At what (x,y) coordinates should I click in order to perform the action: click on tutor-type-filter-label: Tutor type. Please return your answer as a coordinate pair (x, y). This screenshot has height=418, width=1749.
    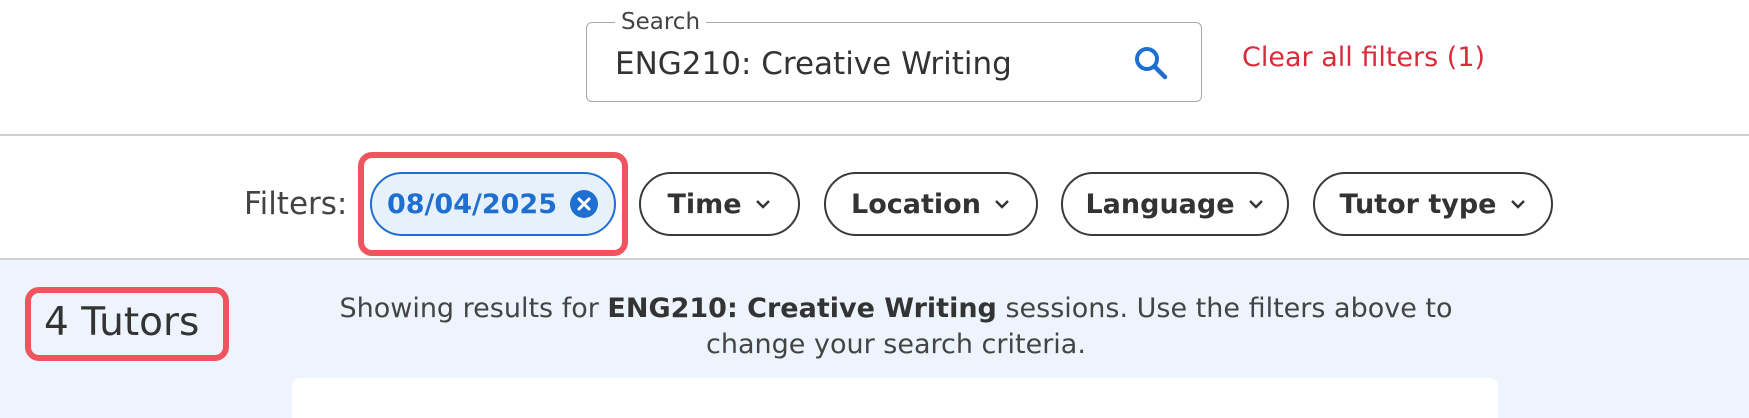
    Looking at the image, I should click on (1418, 204).